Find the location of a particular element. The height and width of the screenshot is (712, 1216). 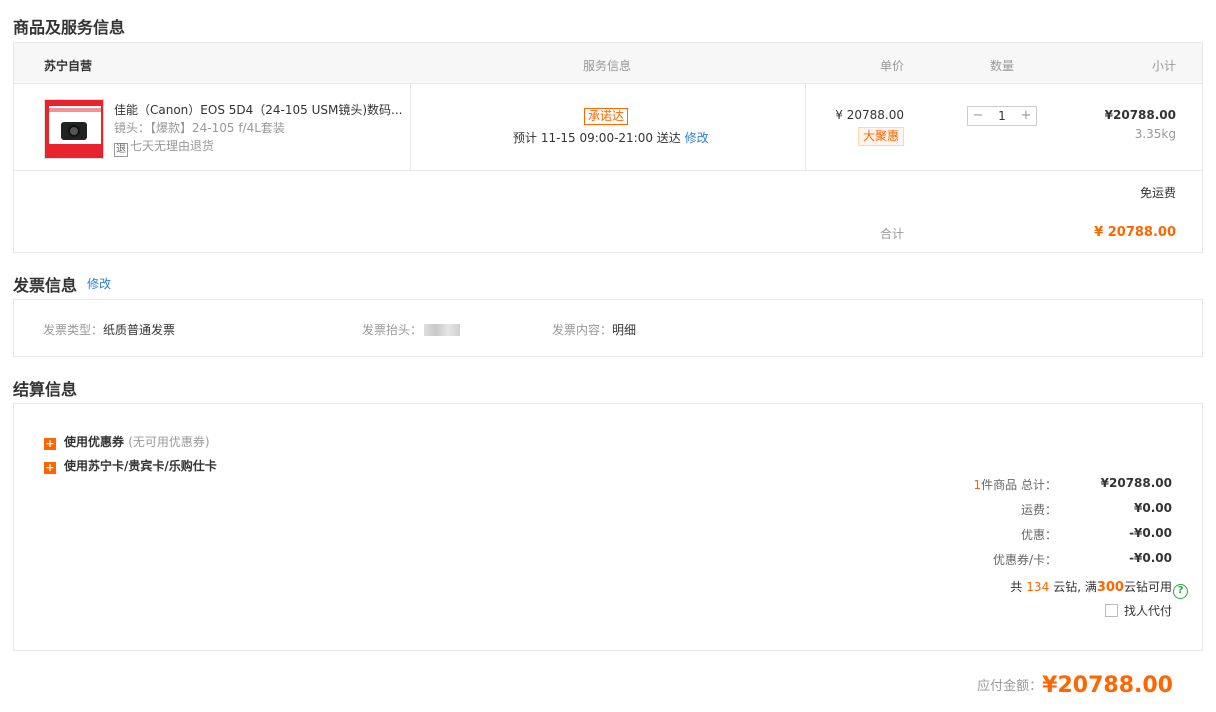

header-service: 服务信息 is located at coordinates (607, 66).